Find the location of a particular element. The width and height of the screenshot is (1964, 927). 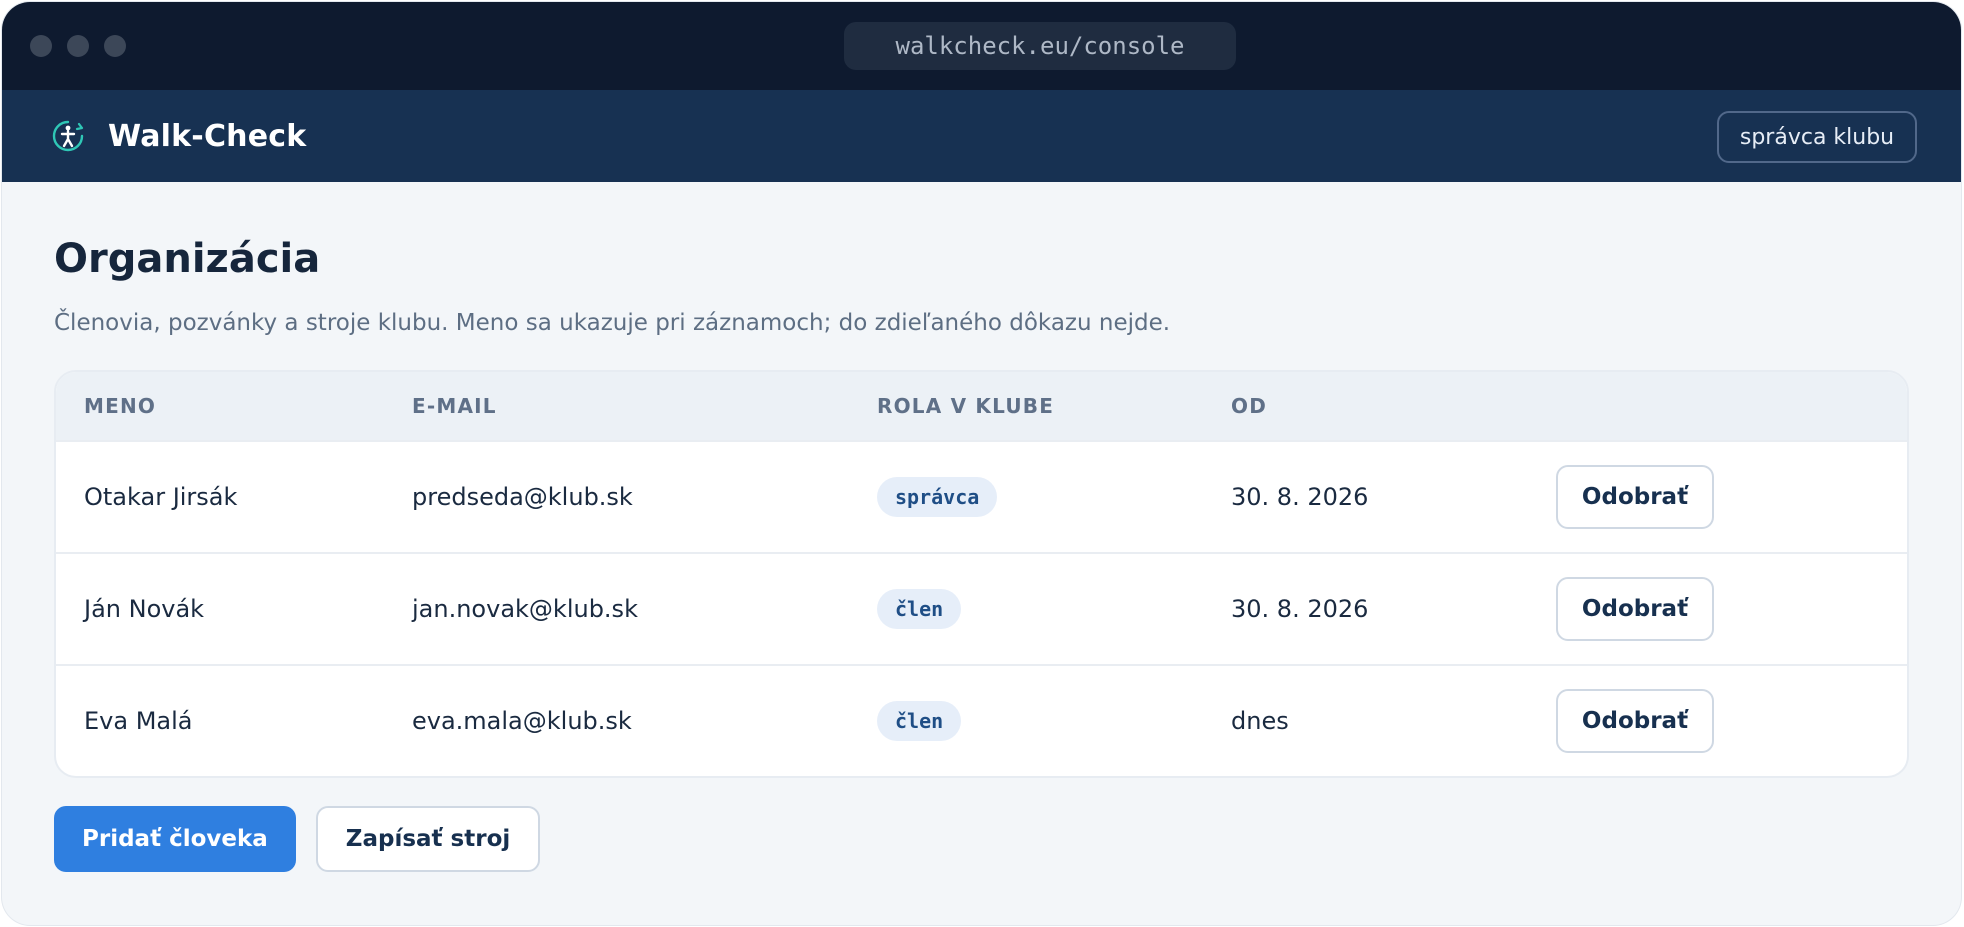

address-bar: walkcheck.eu/console is located at coordinates (1040, 46).